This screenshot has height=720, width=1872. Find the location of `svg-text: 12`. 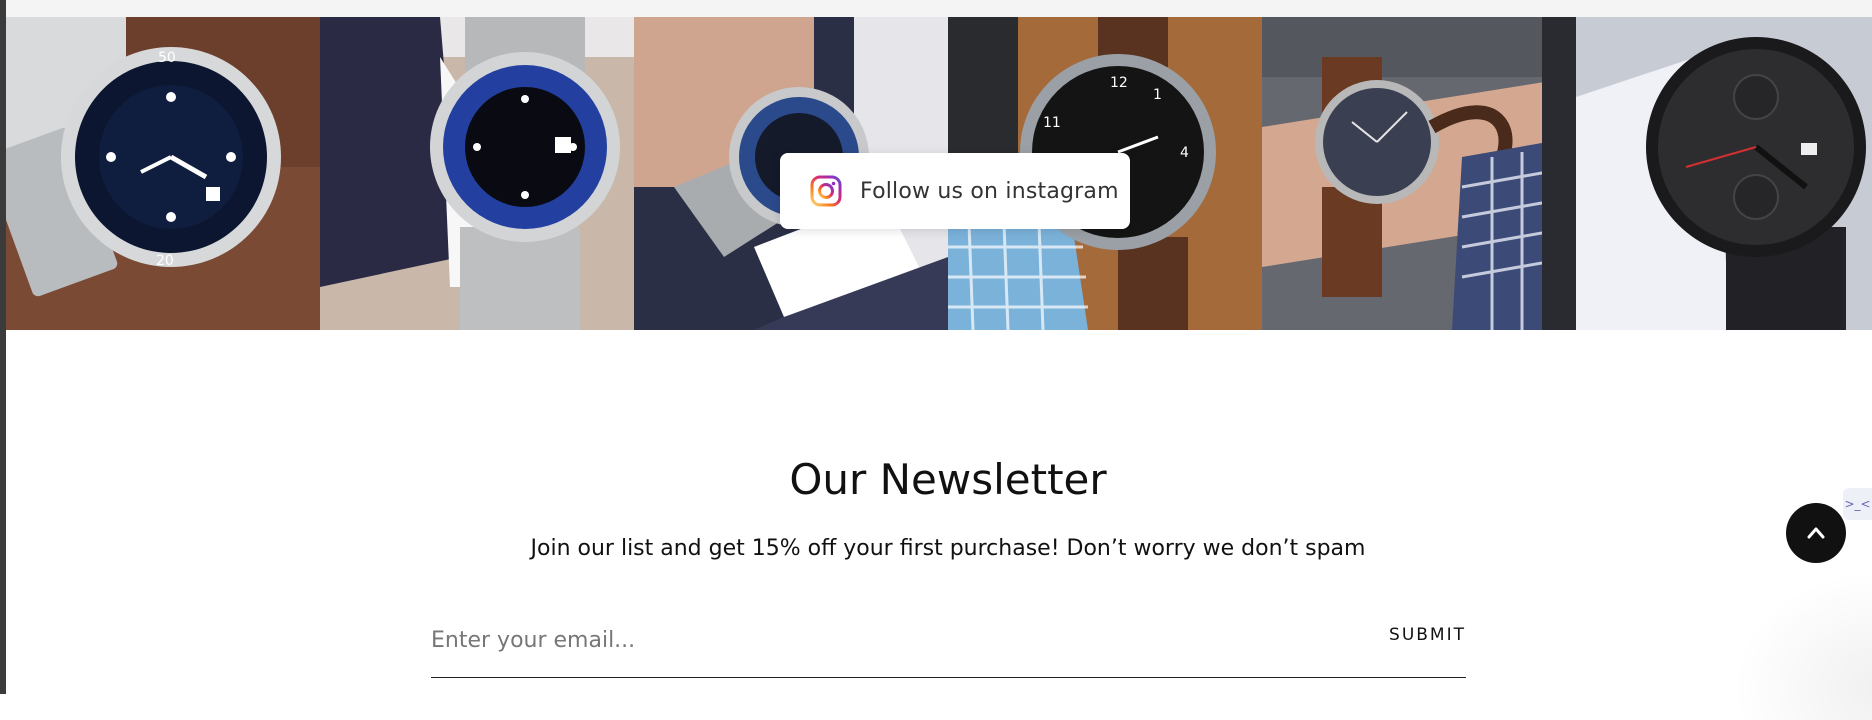

svg-text: 12 is located at coordinates (1119, 83).